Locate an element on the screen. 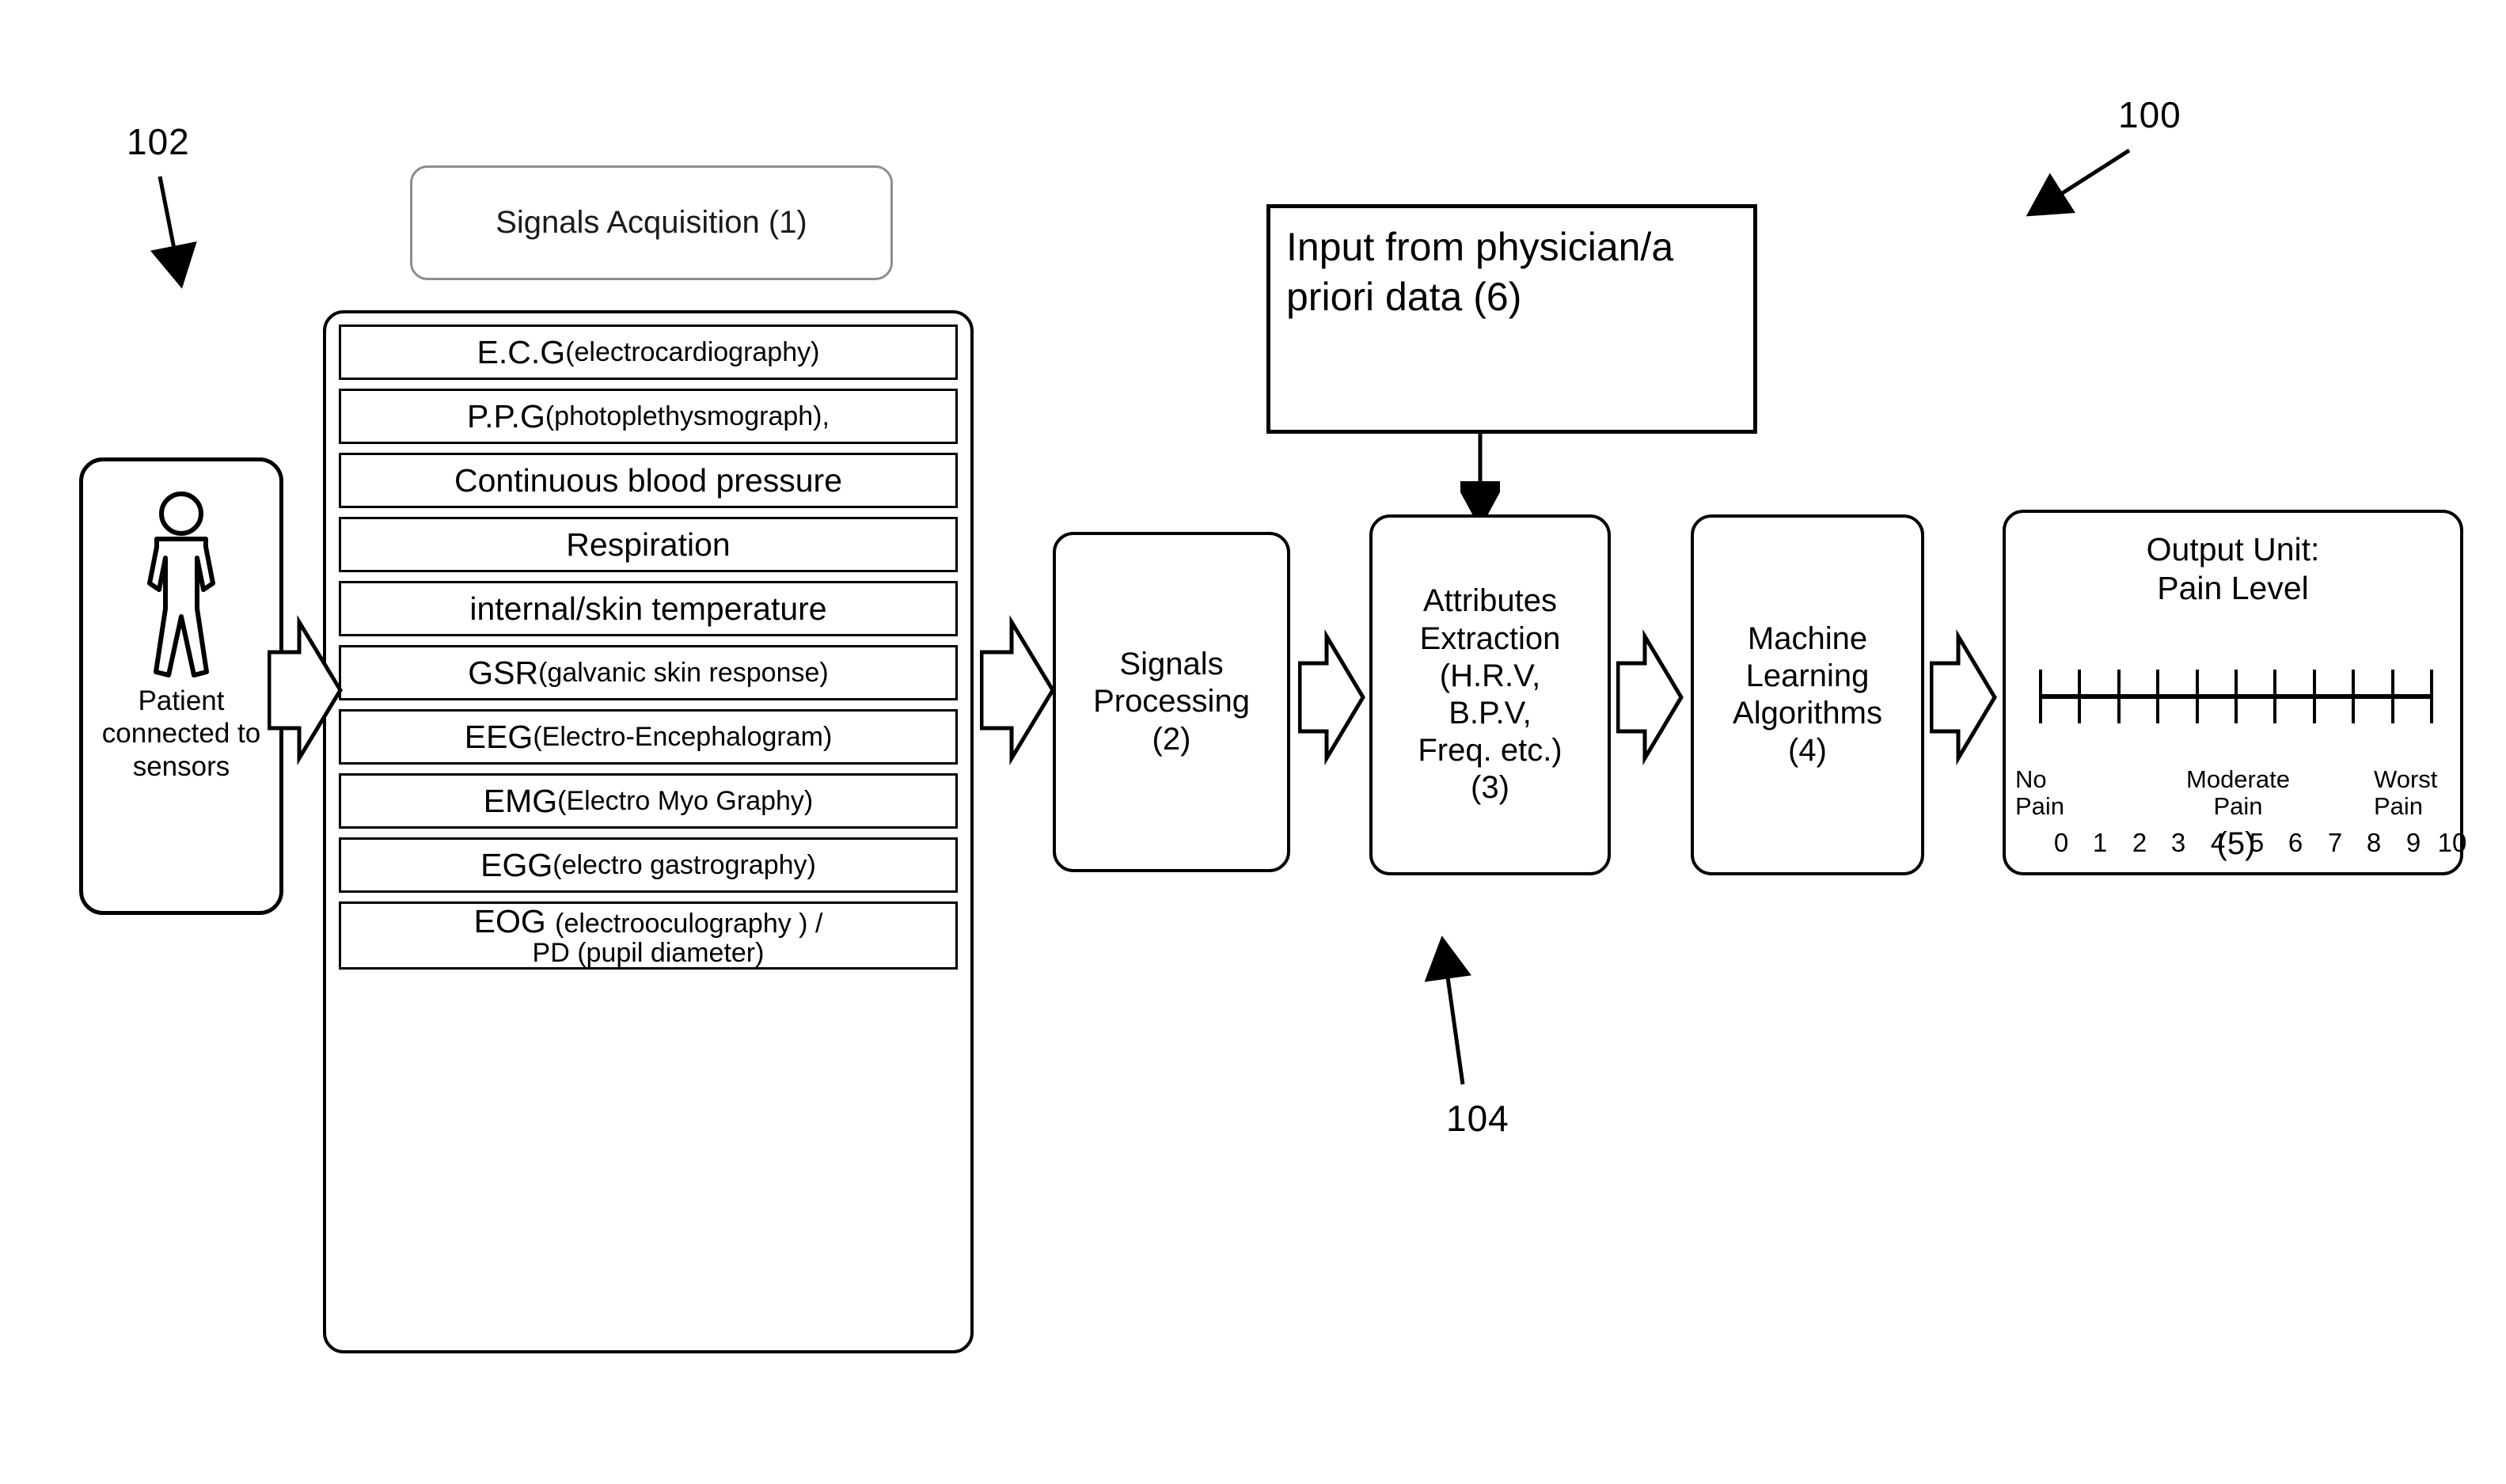 The width and height of the screenshot is (2506, 1484). signal-abbr: Respiration is located at coordinates (648, 544).